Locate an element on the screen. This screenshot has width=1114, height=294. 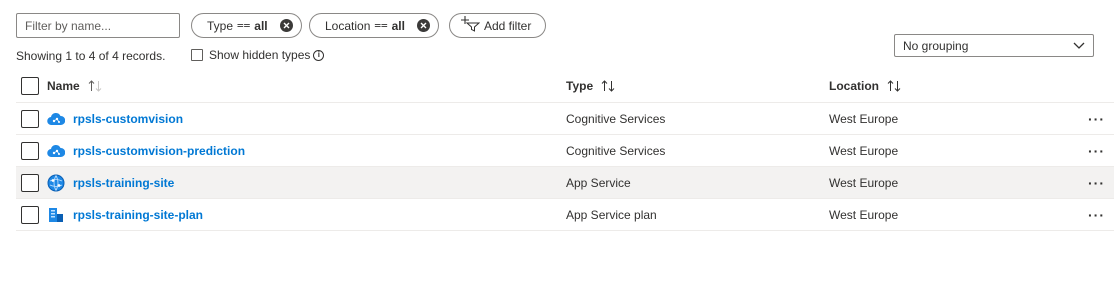
grouping-selected-value: No grouping is located at coordinates (936, 45).